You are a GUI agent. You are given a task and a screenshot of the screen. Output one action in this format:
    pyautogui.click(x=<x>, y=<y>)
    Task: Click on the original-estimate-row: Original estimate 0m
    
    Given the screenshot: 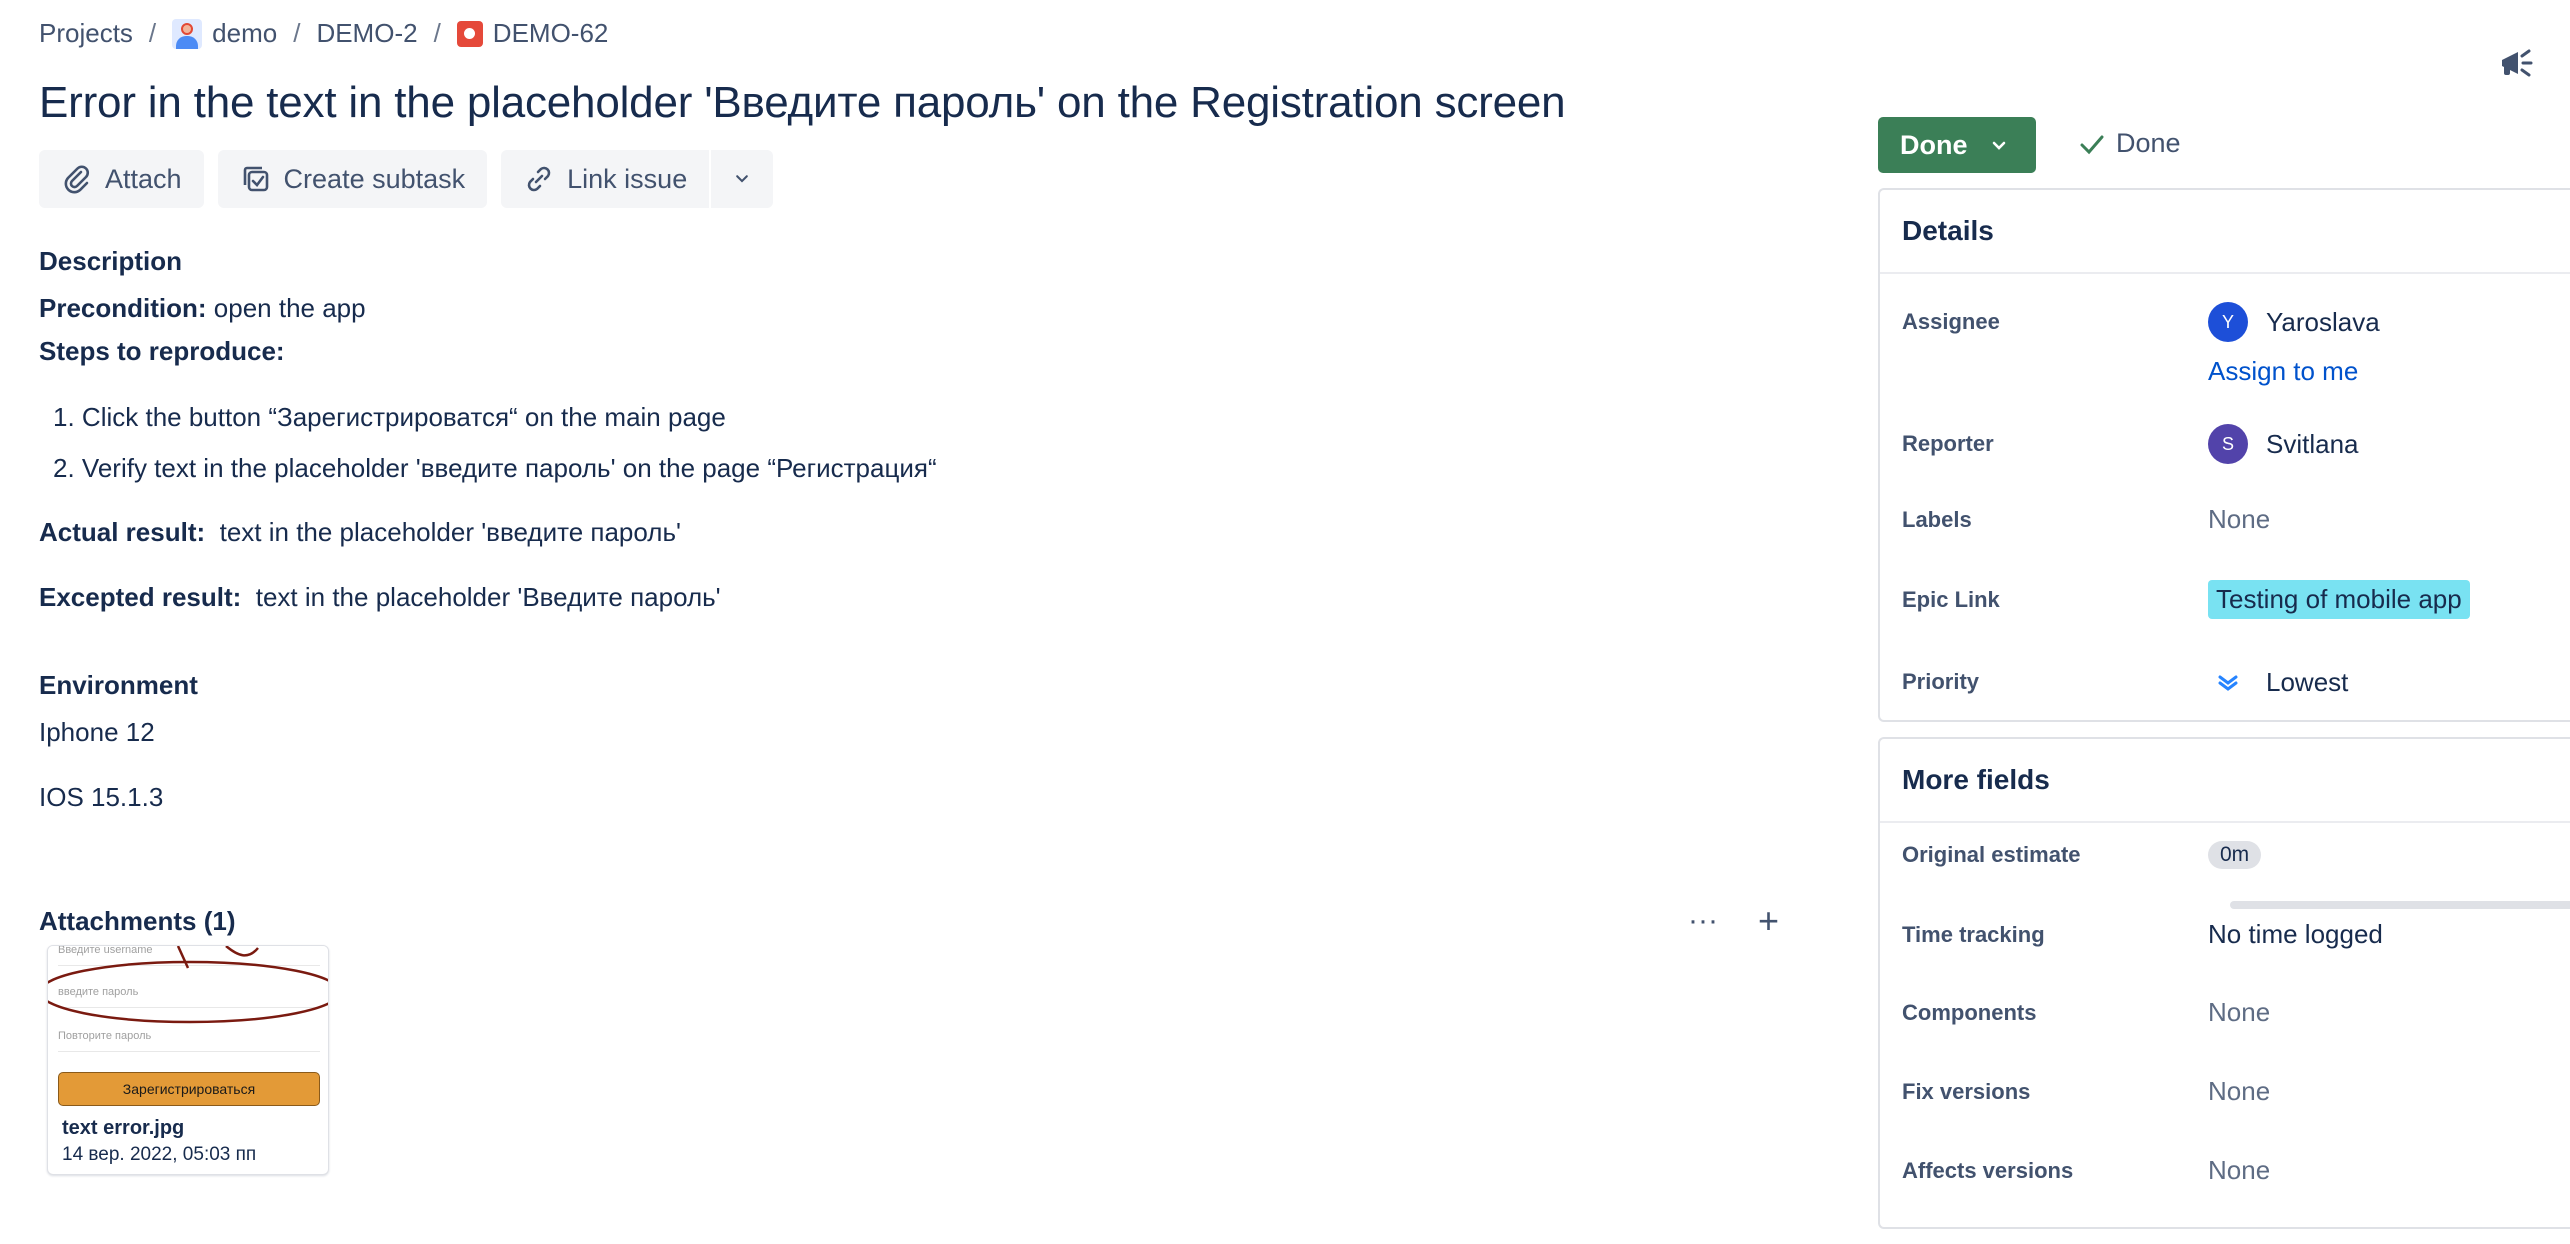 What is the action you would take?
    pyautogui.click(x=2236, y=855)
    